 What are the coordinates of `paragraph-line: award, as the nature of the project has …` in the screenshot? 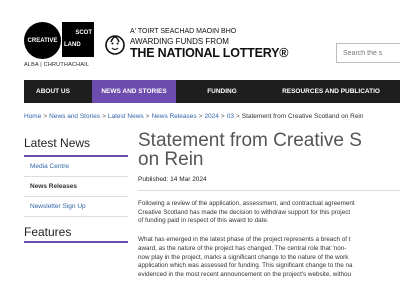 It's located at (242, 248).